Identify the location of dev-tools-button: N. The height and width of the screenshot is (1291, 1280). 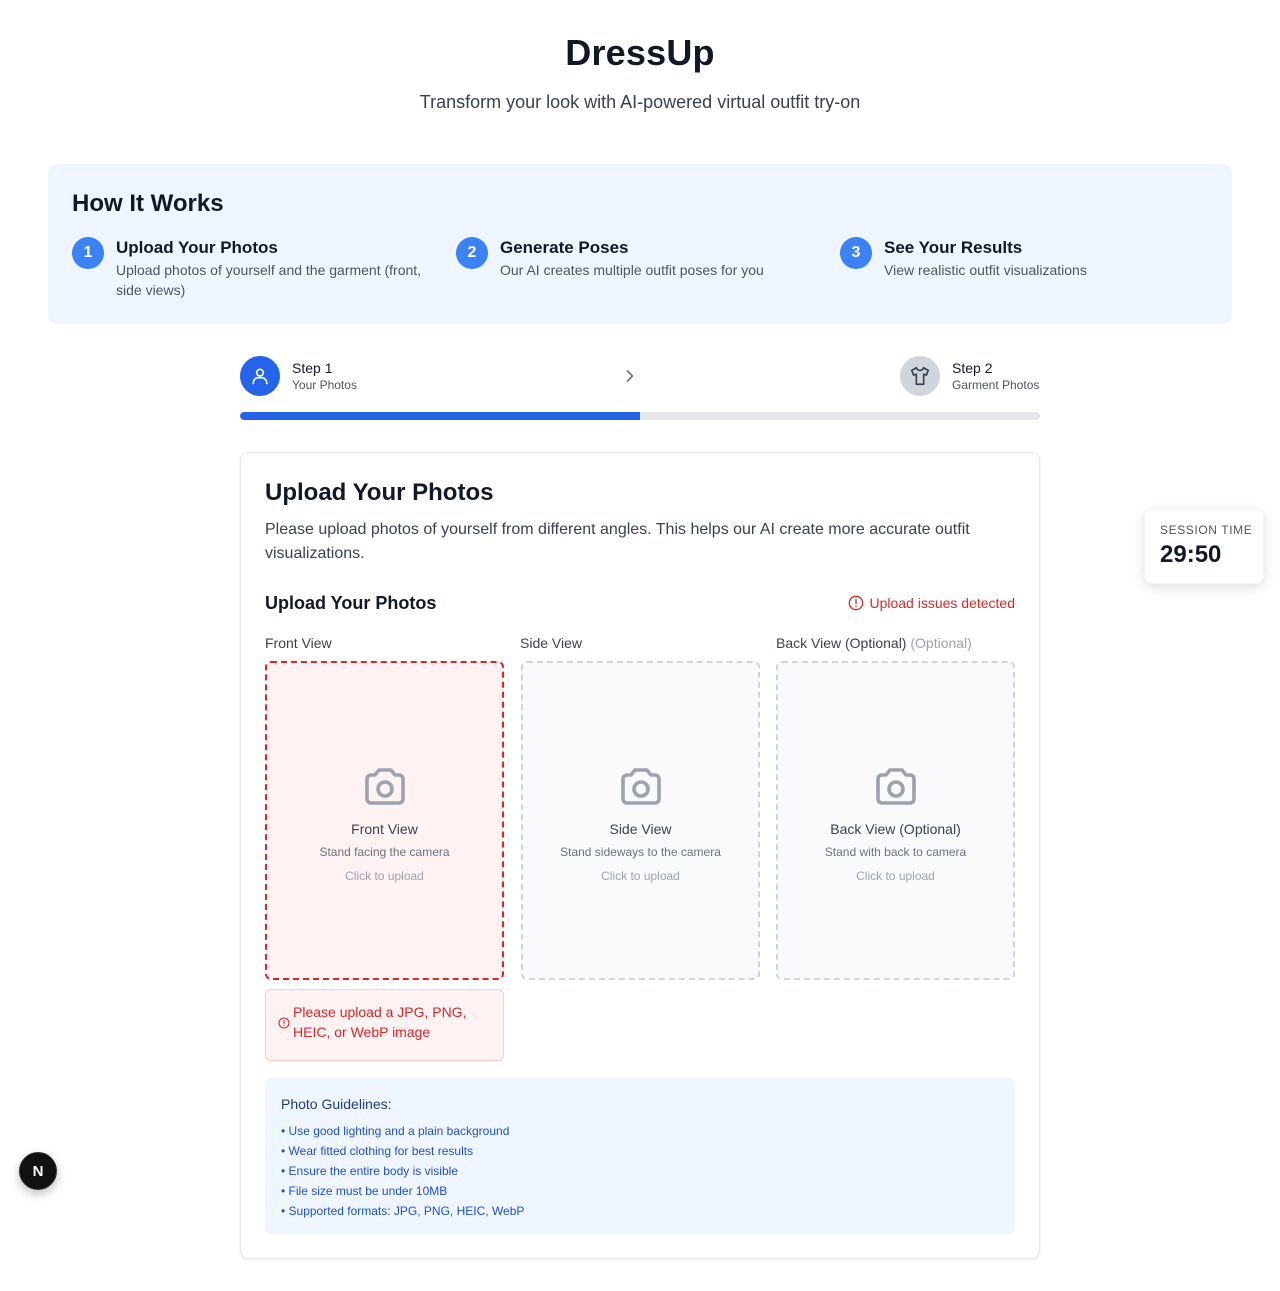
(38, 1171).